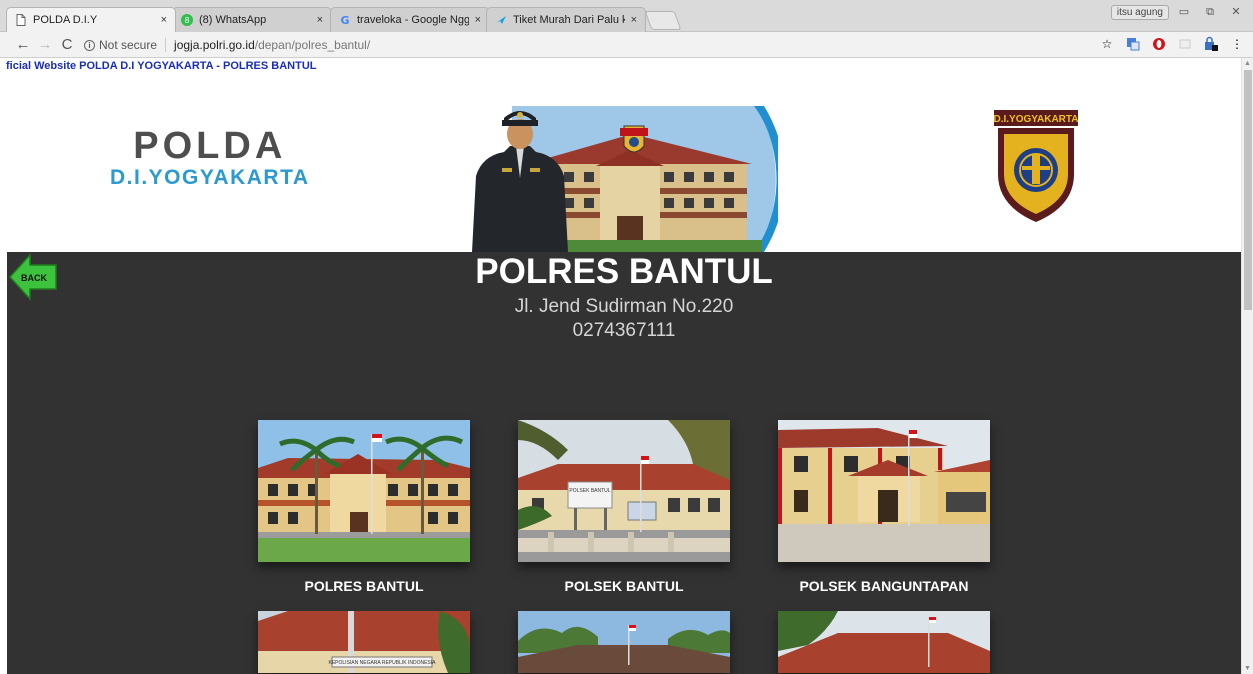 The height and width of the screenshot is (674, 1253). I want to click on window-controls: itsu agung ▭ ⧉ ✕, so click(1178, 12).